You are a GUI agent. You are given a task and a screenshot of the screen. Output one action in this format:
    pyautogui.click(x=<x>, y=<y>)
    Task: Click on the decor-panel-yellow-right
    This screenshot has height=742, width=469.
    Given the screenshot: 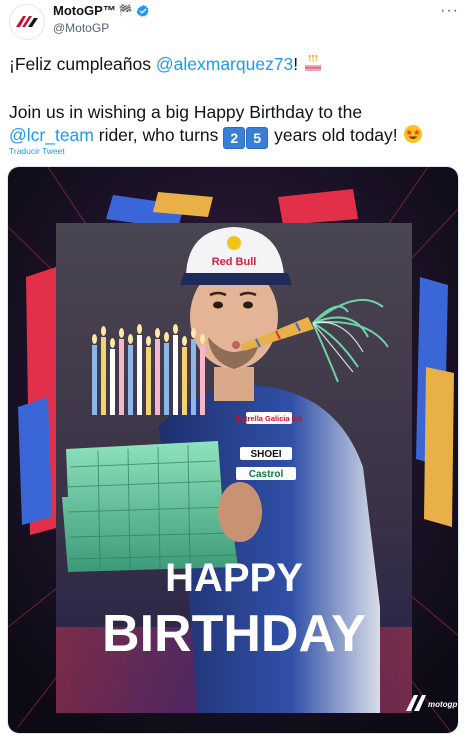 What is the action you would take?
    pyautogui.click(x=439, y=447)
    